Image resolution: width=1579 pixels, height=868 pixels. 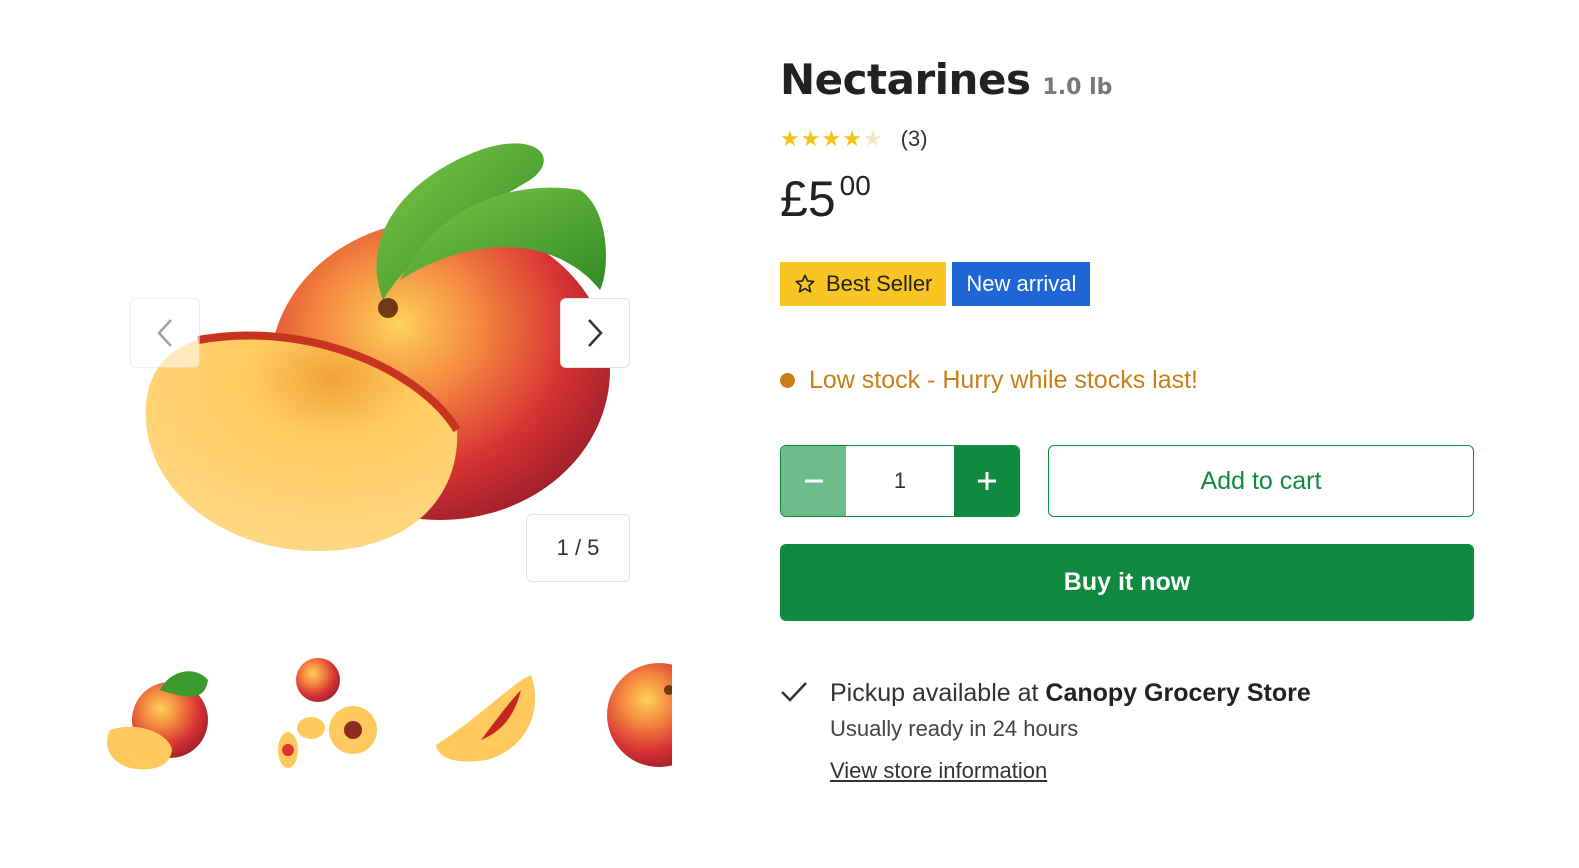 I want to click on quantity-decrease-button, so click(x=813, y=481).